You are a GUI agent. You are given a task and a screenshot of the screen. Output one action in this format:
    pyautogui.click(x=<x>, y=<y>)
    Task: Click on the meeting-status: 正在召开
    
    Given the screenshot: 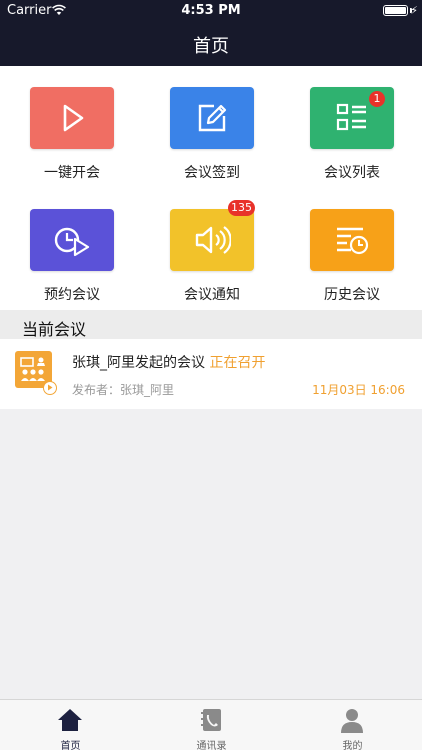 What is the action you would take?
    pyautogui.click(x=237, y=363)
    